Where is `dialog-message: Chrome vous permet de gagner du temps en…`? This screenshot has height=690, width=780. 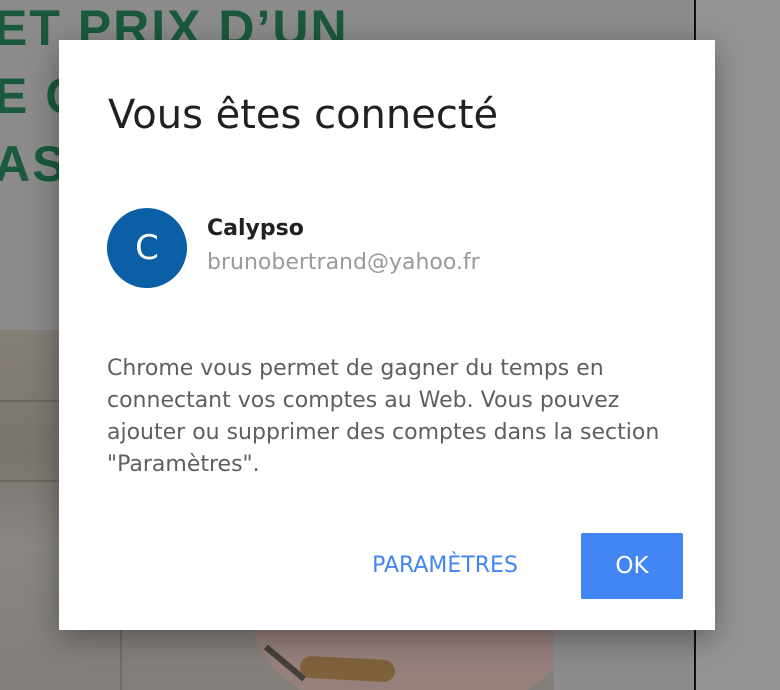
dialog-message: Chrome vous permet de gagner du temps en… is located at coordinates (383, 416).